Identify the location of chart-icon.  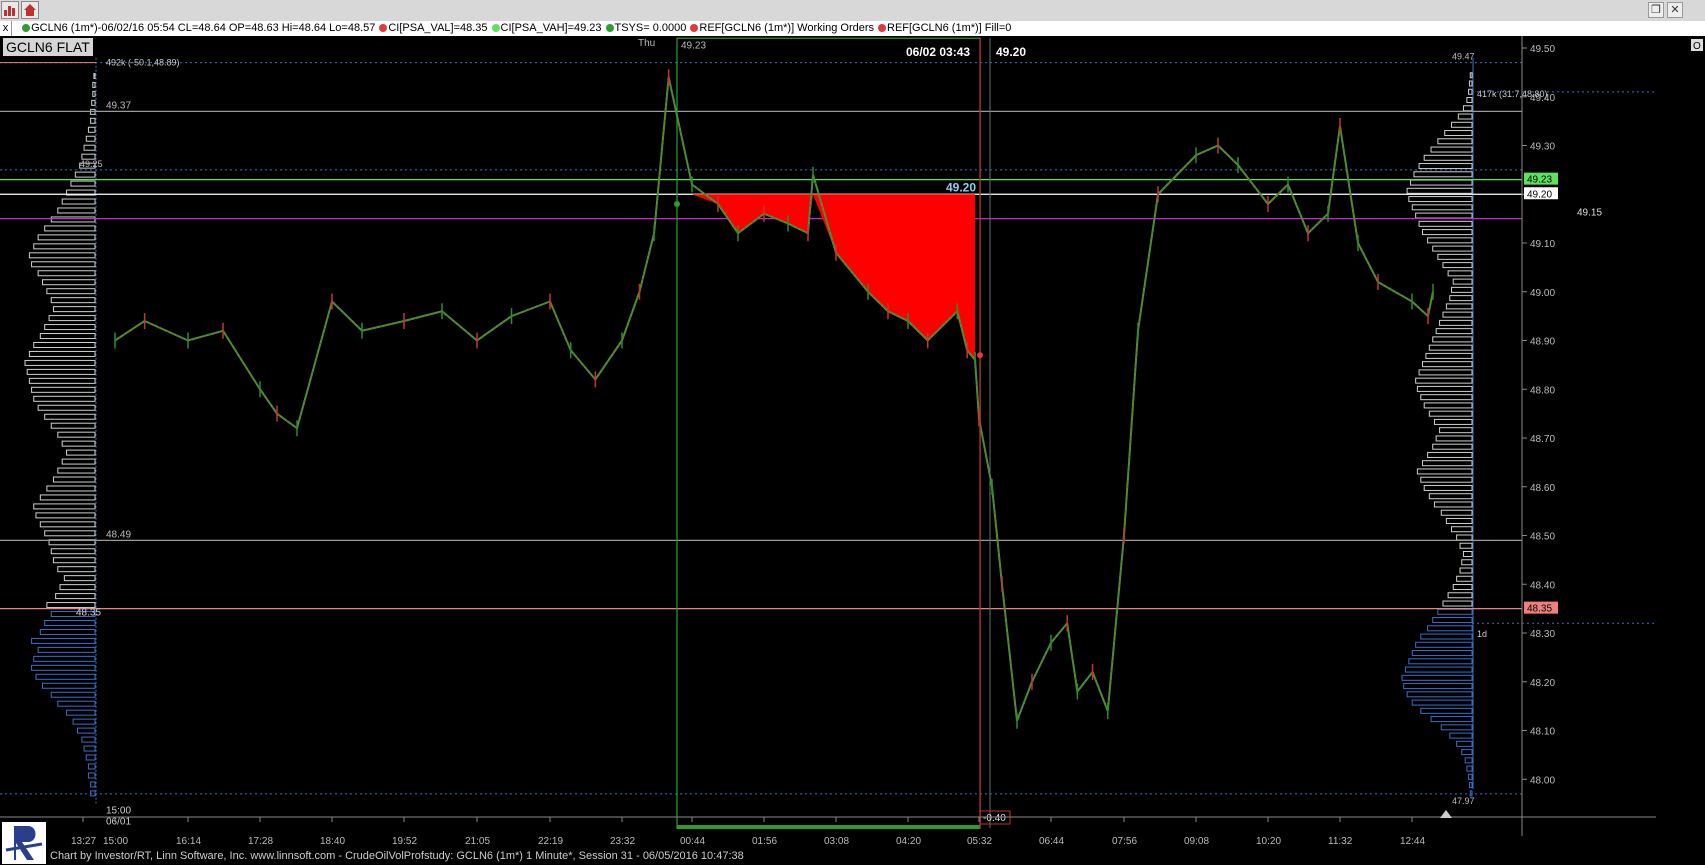
(10, 10).